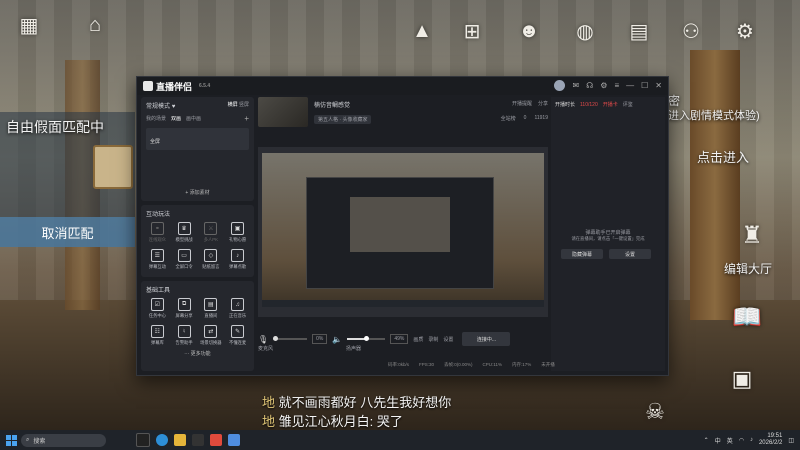 This screenshot has height=450, width=800. Describe the element at coordinates (63, 440) in the screenshot. I see `search-box: ⌕ 搜索` at that location.